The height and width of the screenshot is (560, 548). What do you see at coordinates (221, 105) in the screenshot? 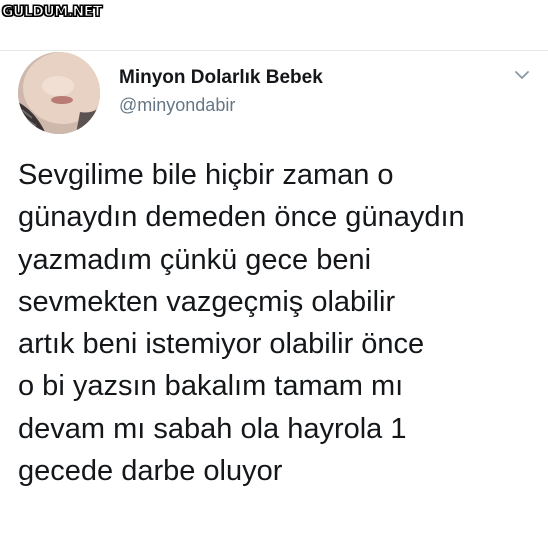
I see `author-handle: @minyondabir` at bounding box center [221, 105].